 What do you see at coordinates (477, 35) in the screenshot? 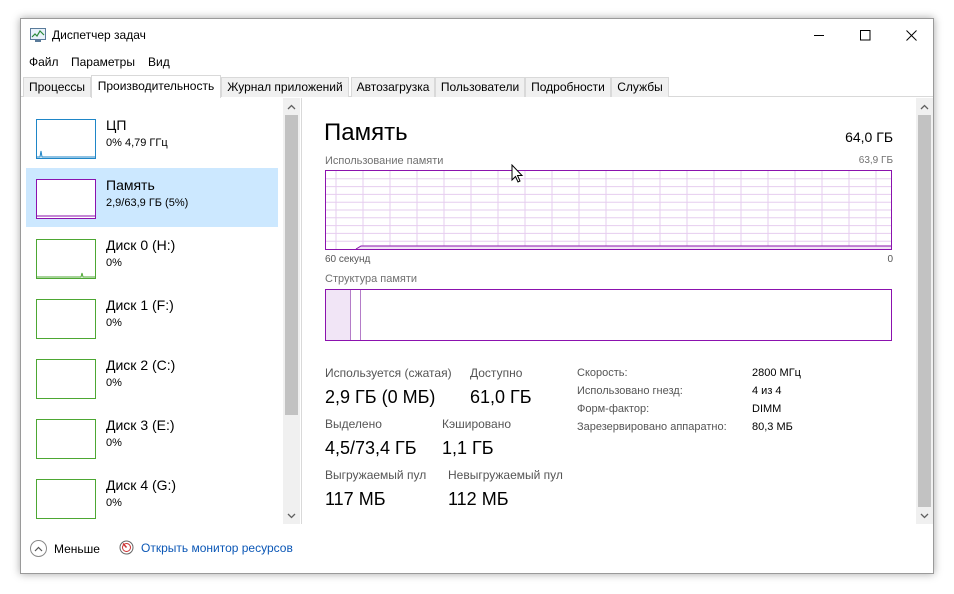
I see `title-bar: Диспетчер задач` at bounding box center [477, 35].